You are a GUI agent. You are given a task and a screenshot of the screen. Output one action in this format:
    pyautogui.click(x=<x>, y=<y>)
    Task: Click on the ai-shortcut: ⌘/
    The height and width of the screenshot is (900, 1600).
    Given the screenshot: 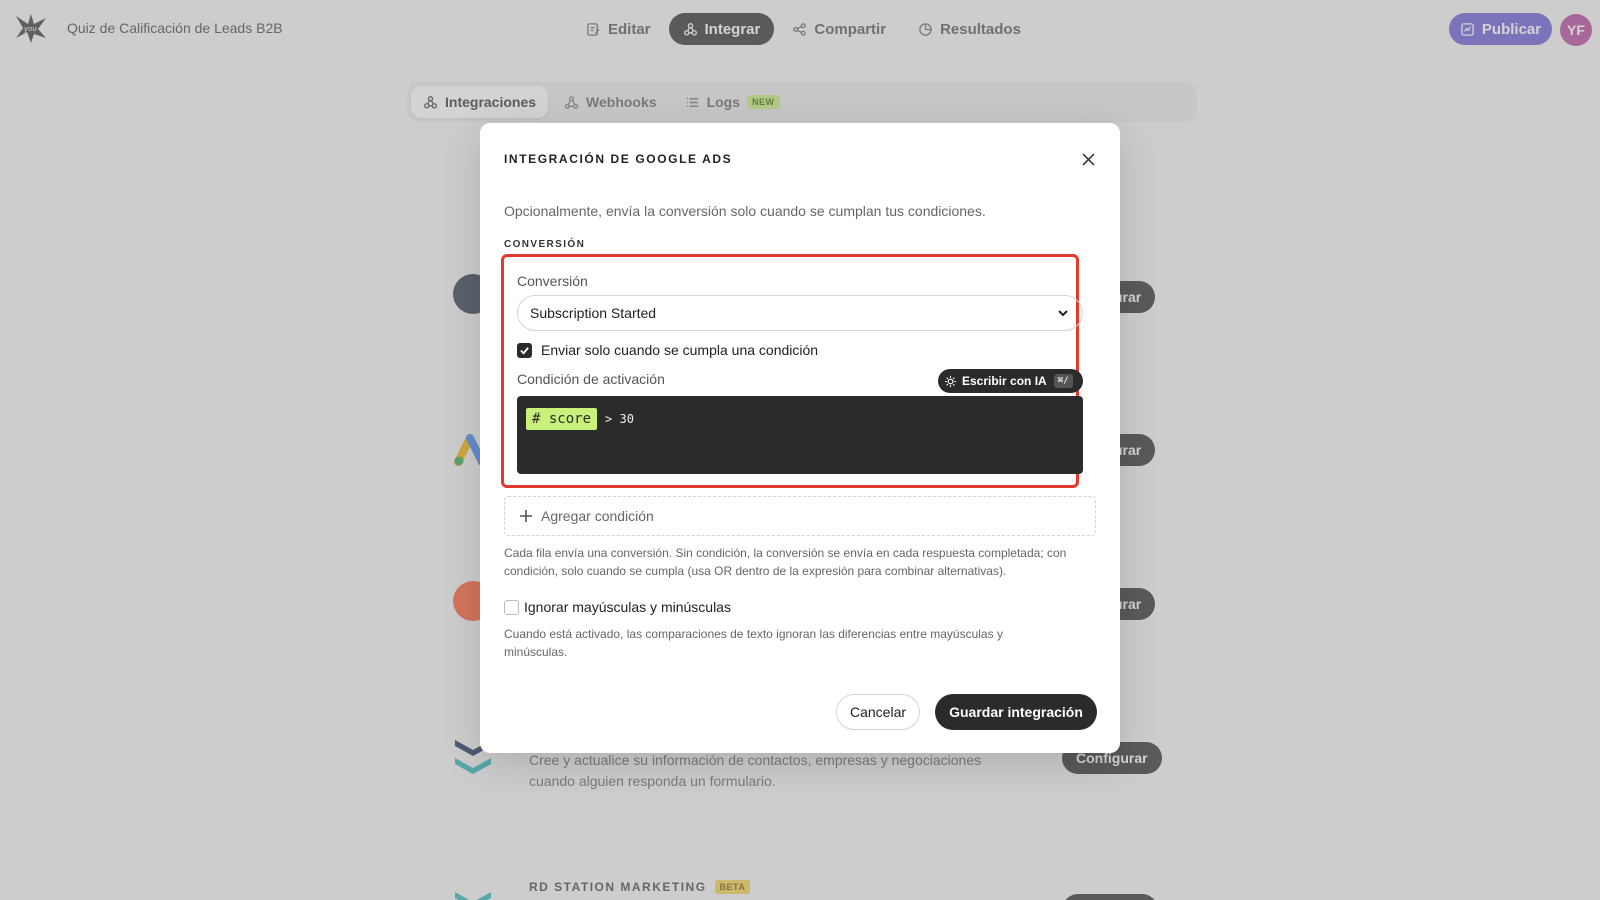 What is the action you would take?
    pyautogui.click(x=1063, y=381)
    